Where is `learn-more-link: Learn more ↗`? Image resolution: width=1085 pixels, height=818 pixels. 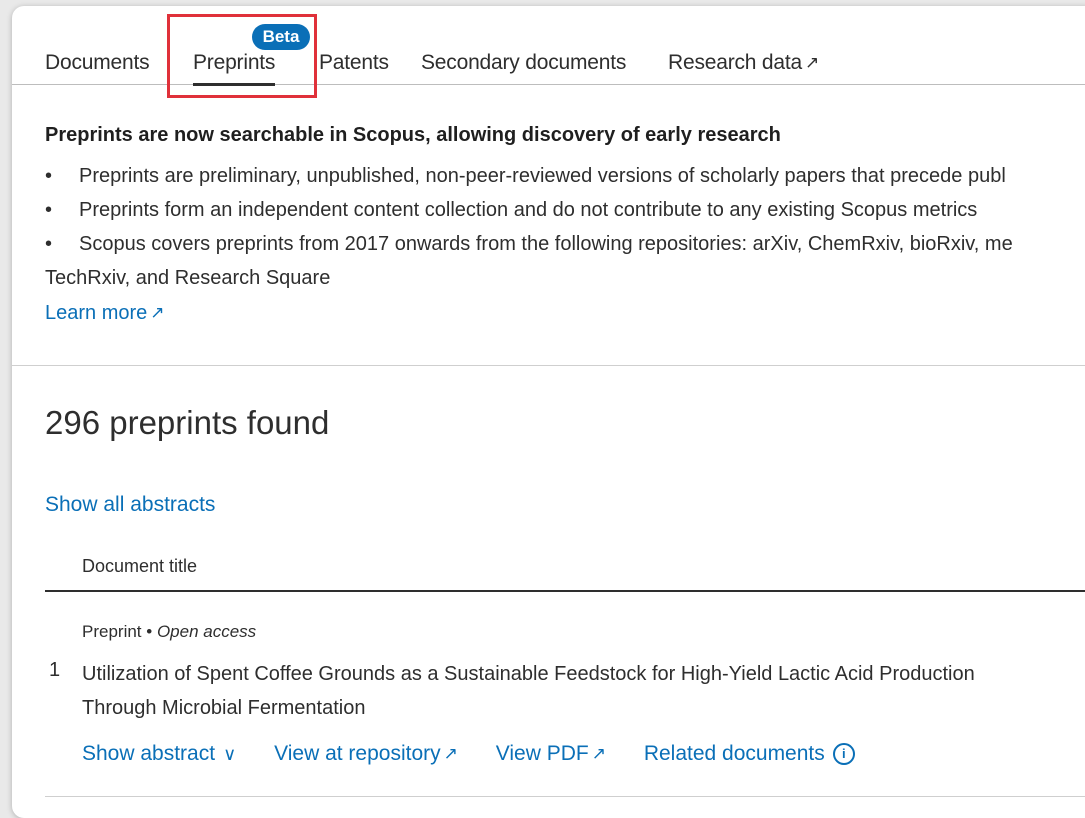 learn-more-link: Learn more ↗ is located at coordinates (565, 313).